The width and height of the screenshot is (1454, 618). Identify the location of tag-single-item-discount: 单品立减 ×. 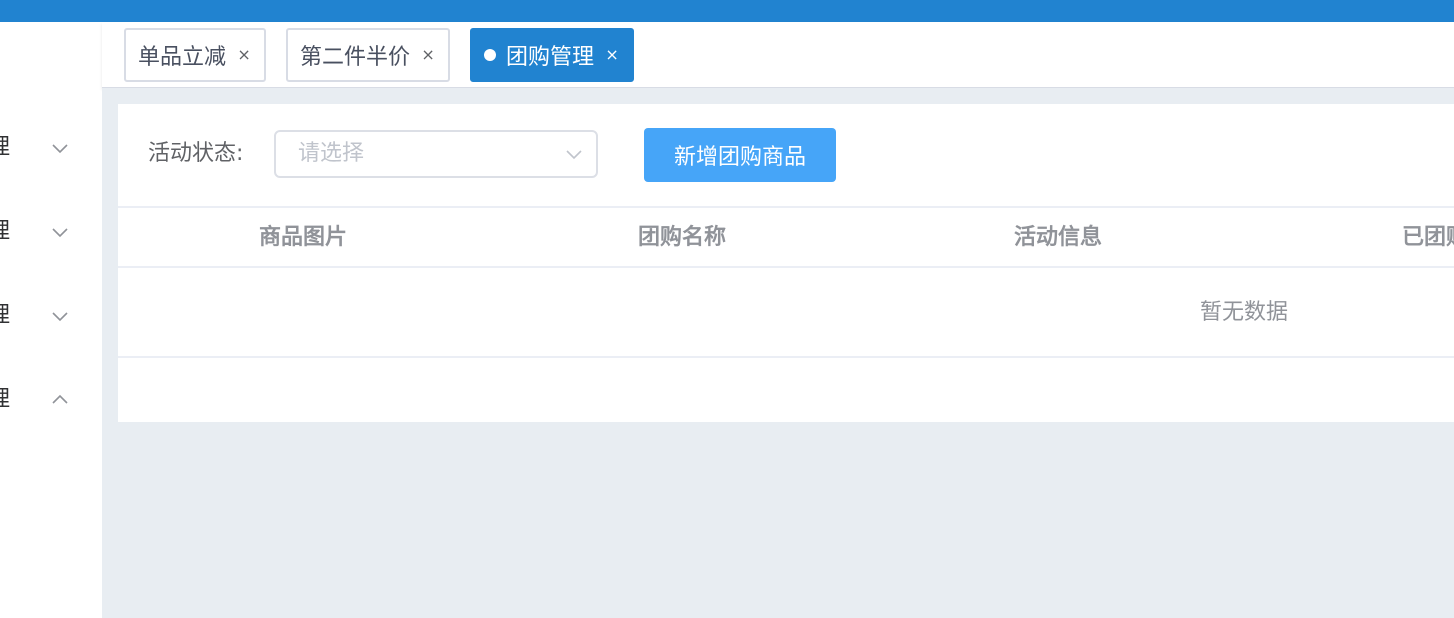
(195, 55).